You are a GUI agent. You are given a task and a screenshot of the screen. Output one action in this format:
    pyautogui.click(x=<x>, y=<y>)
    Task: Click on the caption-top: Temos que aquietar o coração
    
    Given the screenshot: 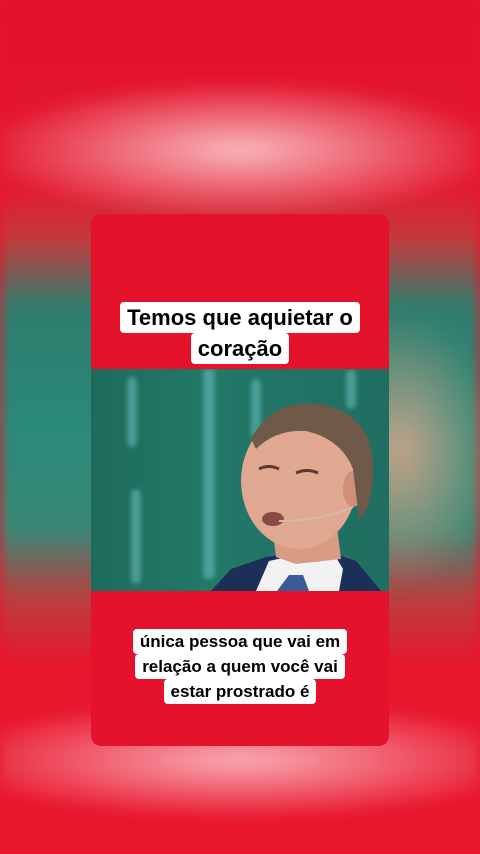 What is the action you would take?
    pyautogui.click(x=240, y=333)
    